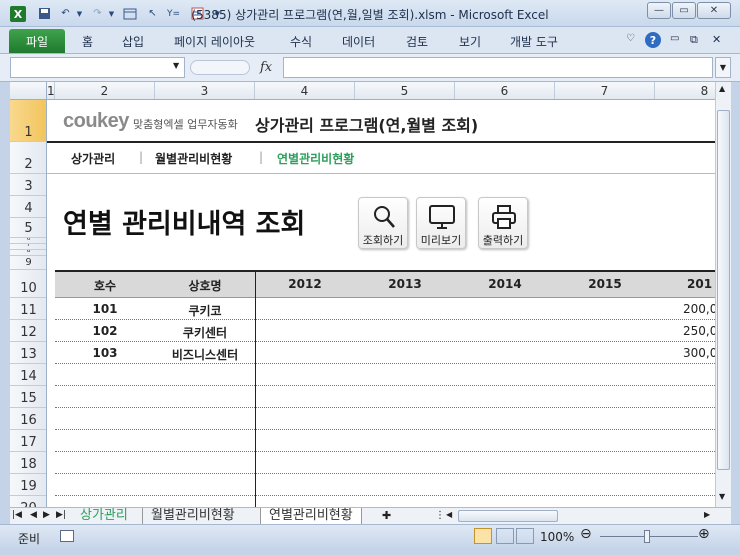  Describe the element at coordinates (405, 90) in the screenshot. I see `col-header-5: 5` at that location.